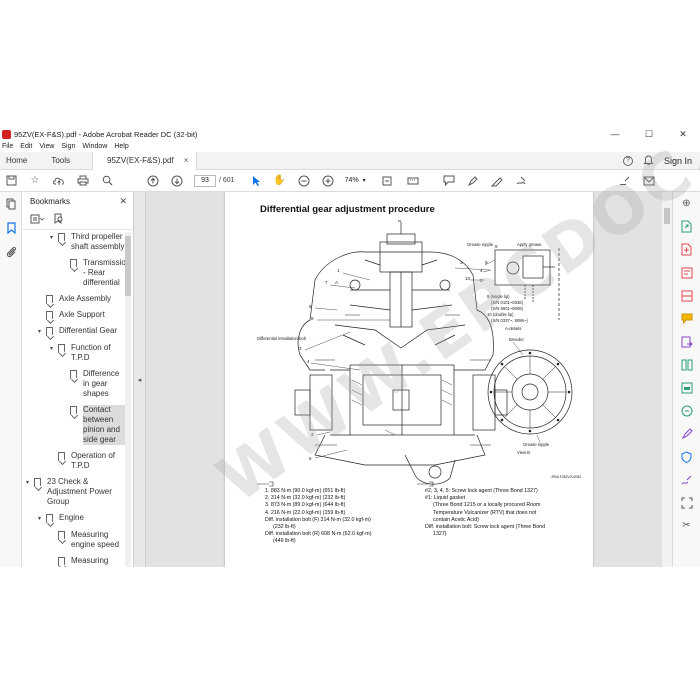 This screenshot has width=700, height=700. I want to click on bookmark-item: Axle Assembly, so click(74, 299).